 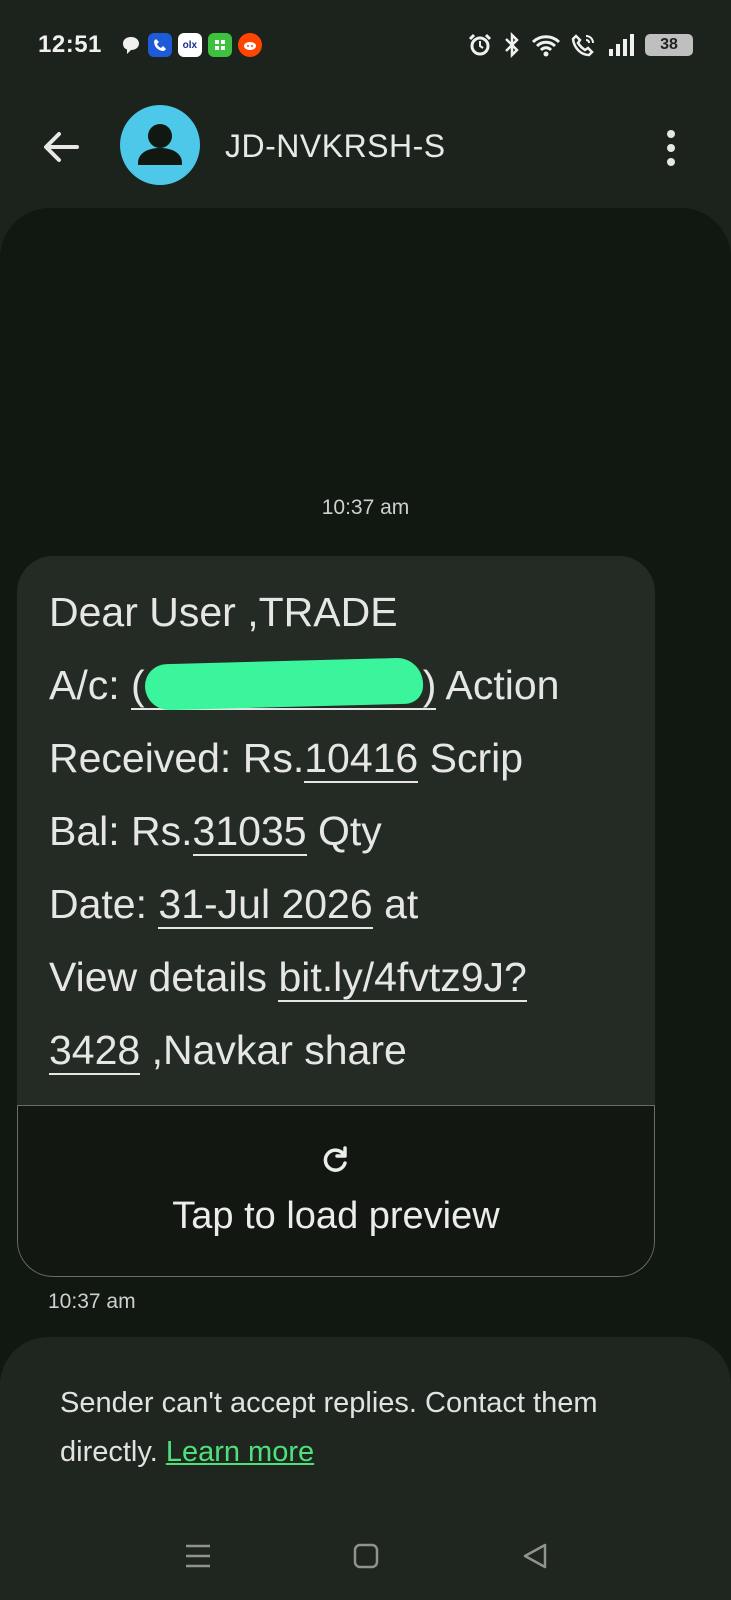 I want to click on wifi-calling-icon, so click(x=582, y=45).